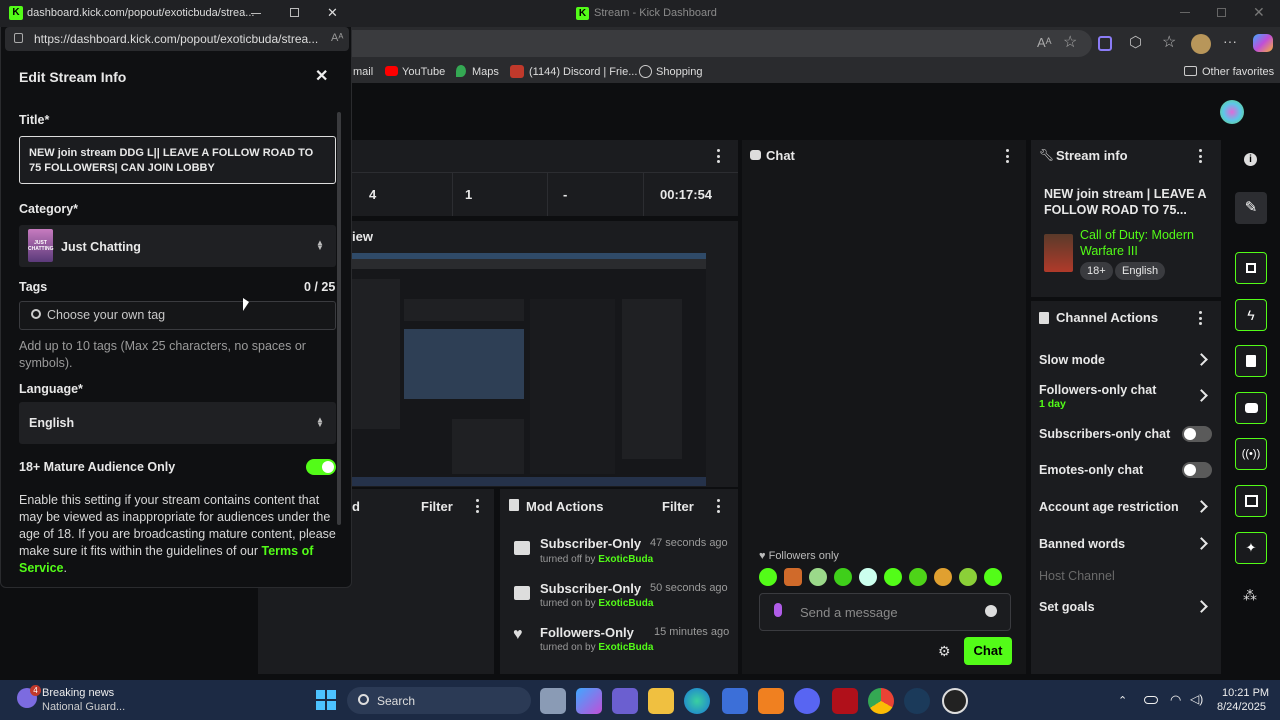 The image size is (1280, 720). What do you see at coordinates (771, 701) in the screenshot?
I see `vlc-icon` at bounding box center [771, 701].